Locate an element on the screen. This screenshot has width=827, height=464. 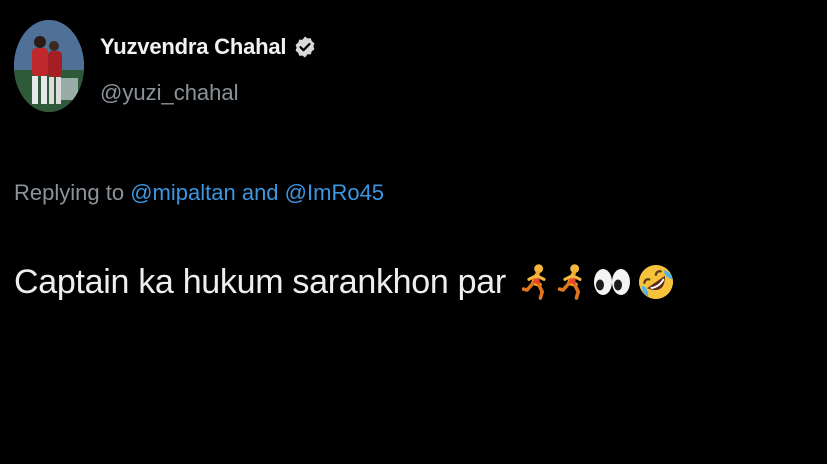
avatar is located at coordinates (49, 66).